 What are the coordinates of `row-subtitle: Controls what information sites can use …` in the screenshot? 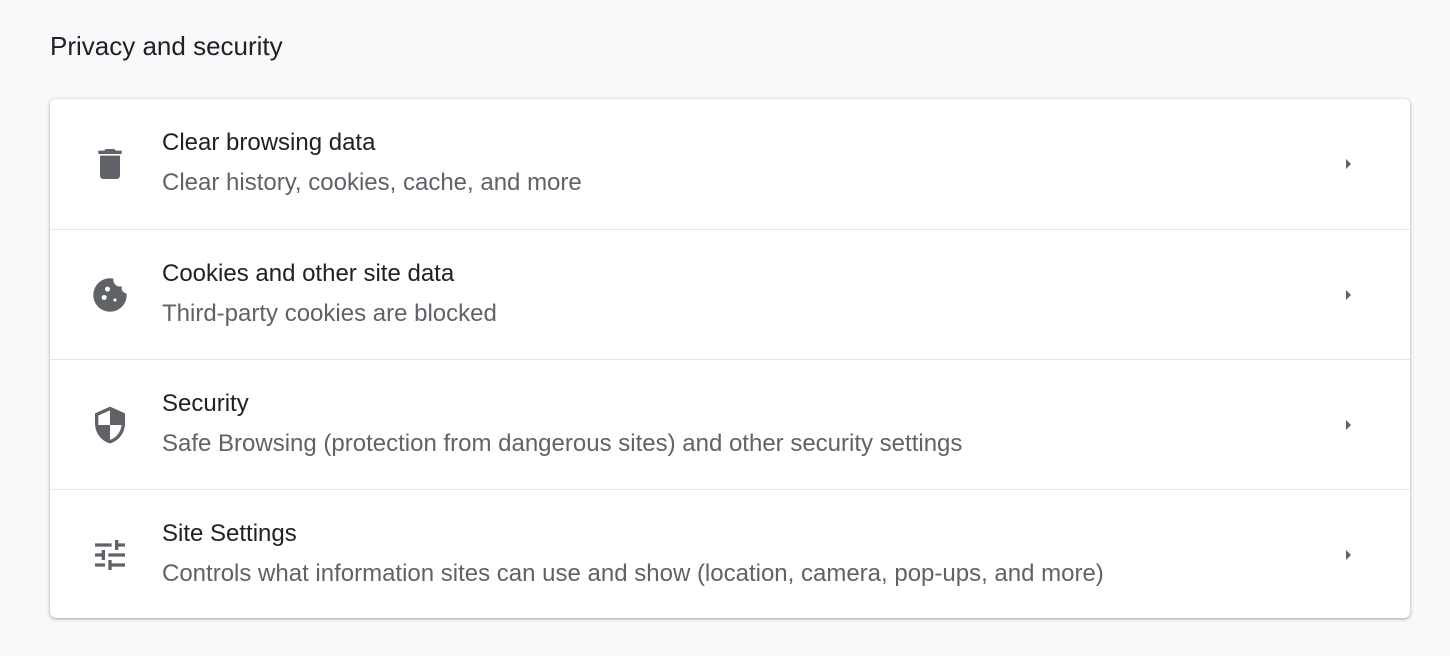 It's located at (633, 573).